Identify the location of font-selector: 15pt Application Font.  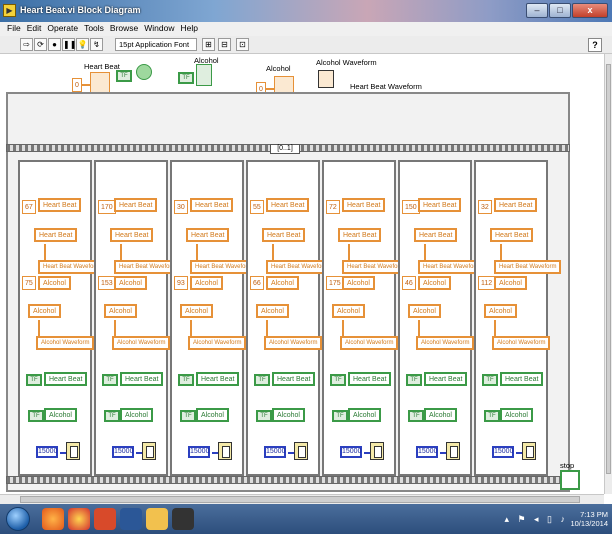
(156, 44).